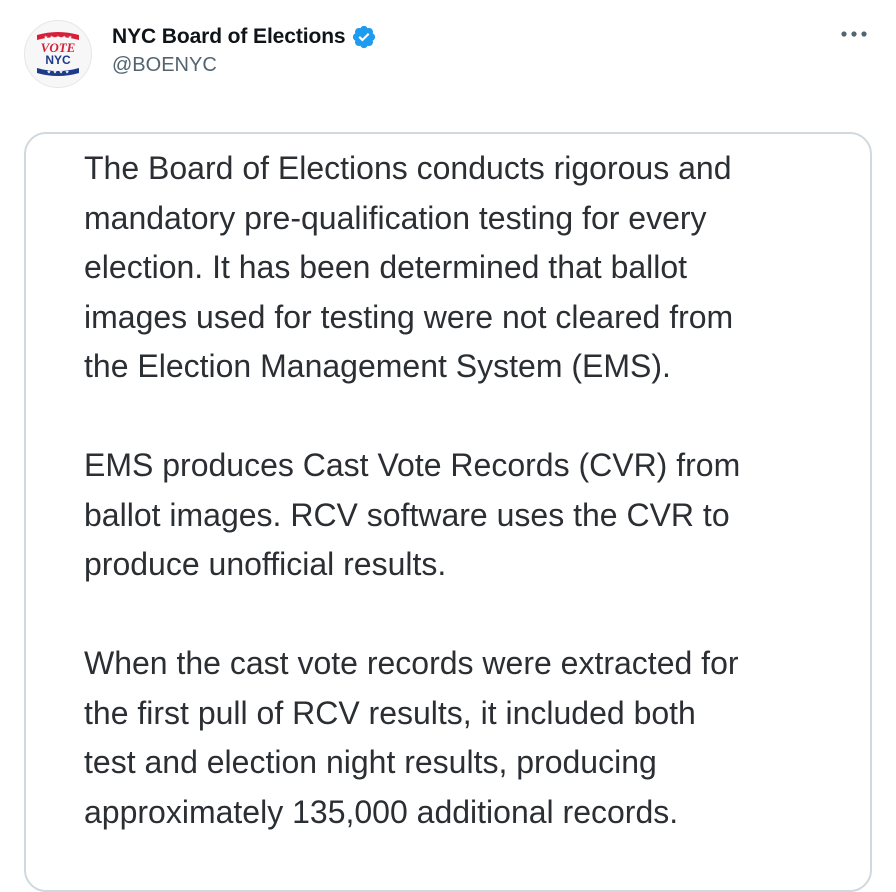 The image size is (896, 892). I want to click on more-options-button, so click(854, 34).